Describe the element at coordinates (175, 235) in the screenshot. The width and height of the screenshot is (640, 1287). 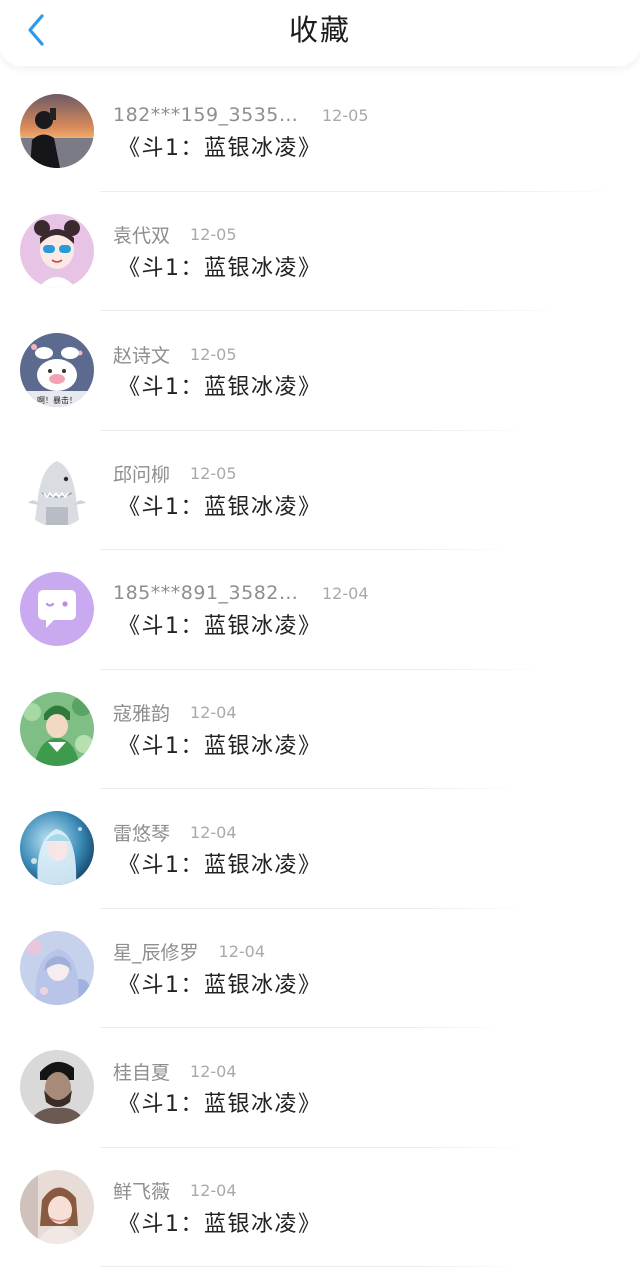
I see `item-meta: 袁代双 12-05` at that location.